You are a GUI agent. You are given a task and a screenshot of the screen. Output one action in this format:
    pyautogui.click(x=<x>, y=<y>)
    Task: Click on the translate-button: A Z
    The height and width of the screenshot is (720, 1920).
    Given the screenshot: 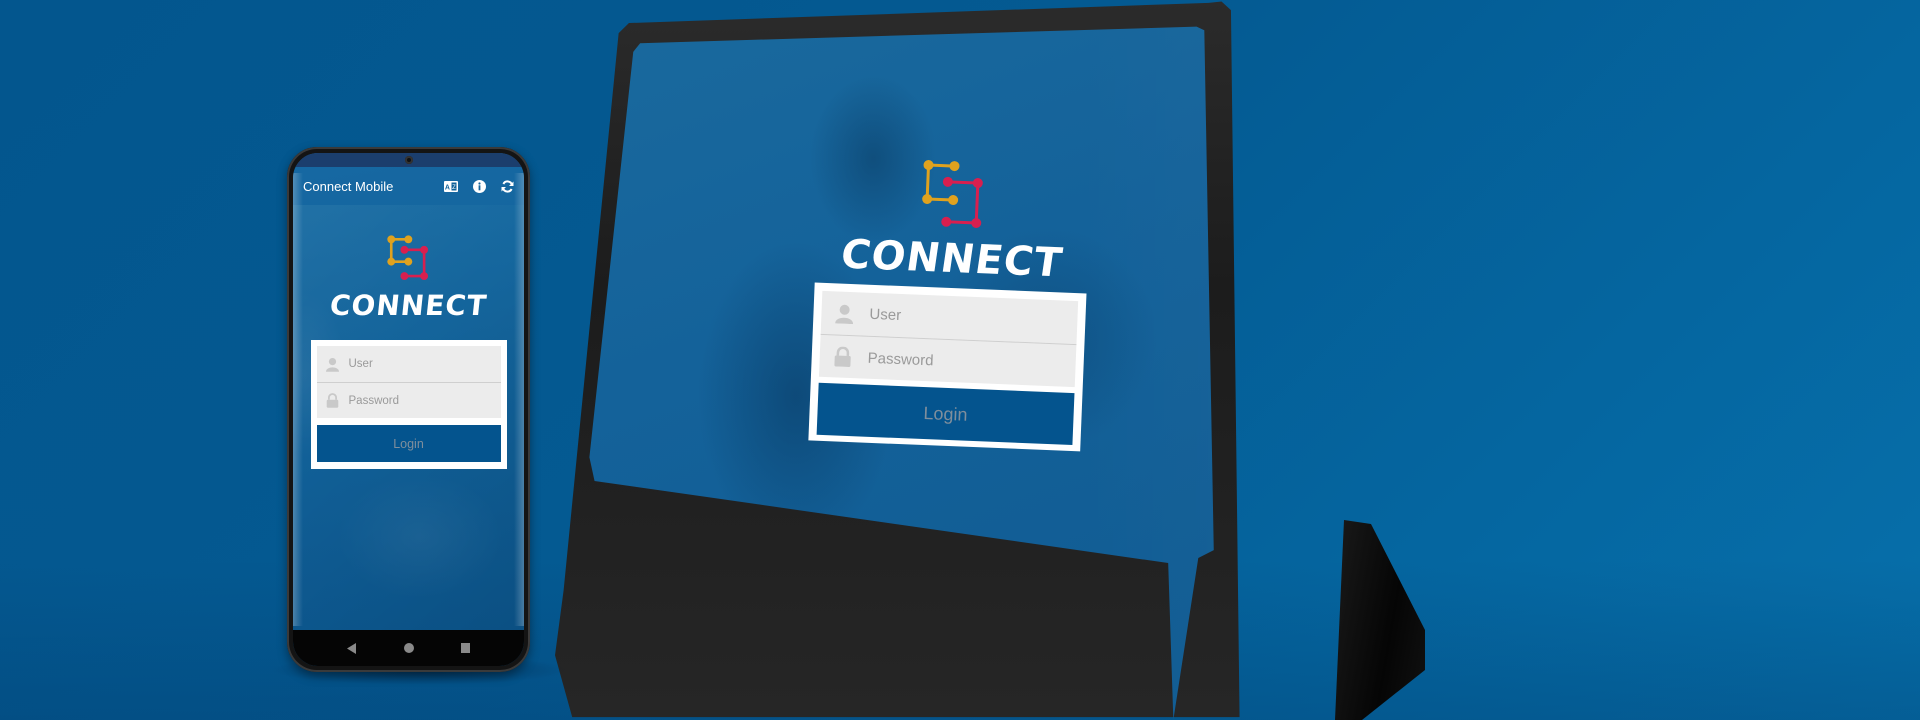 What is the action you would take?
    pyautogui.click(x=451, y=186)
    